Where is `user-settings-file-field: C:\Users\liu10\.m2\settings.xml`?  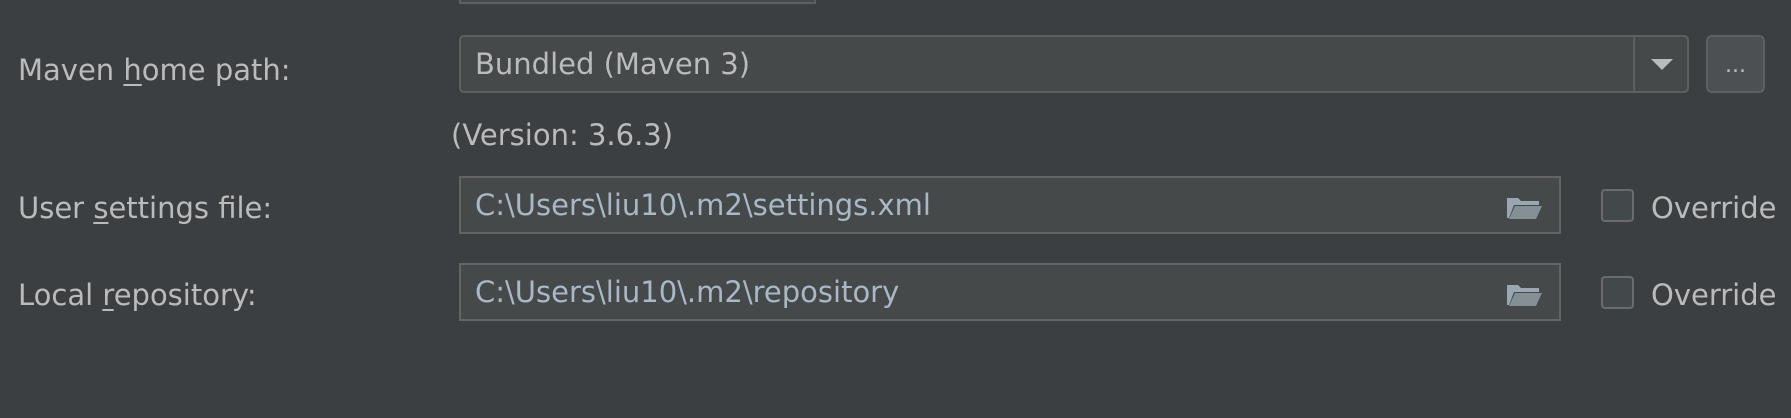
user-settings-file-field: C:\Users\liu10\.m2\settings.xml is located at coordinates (1010, 205).